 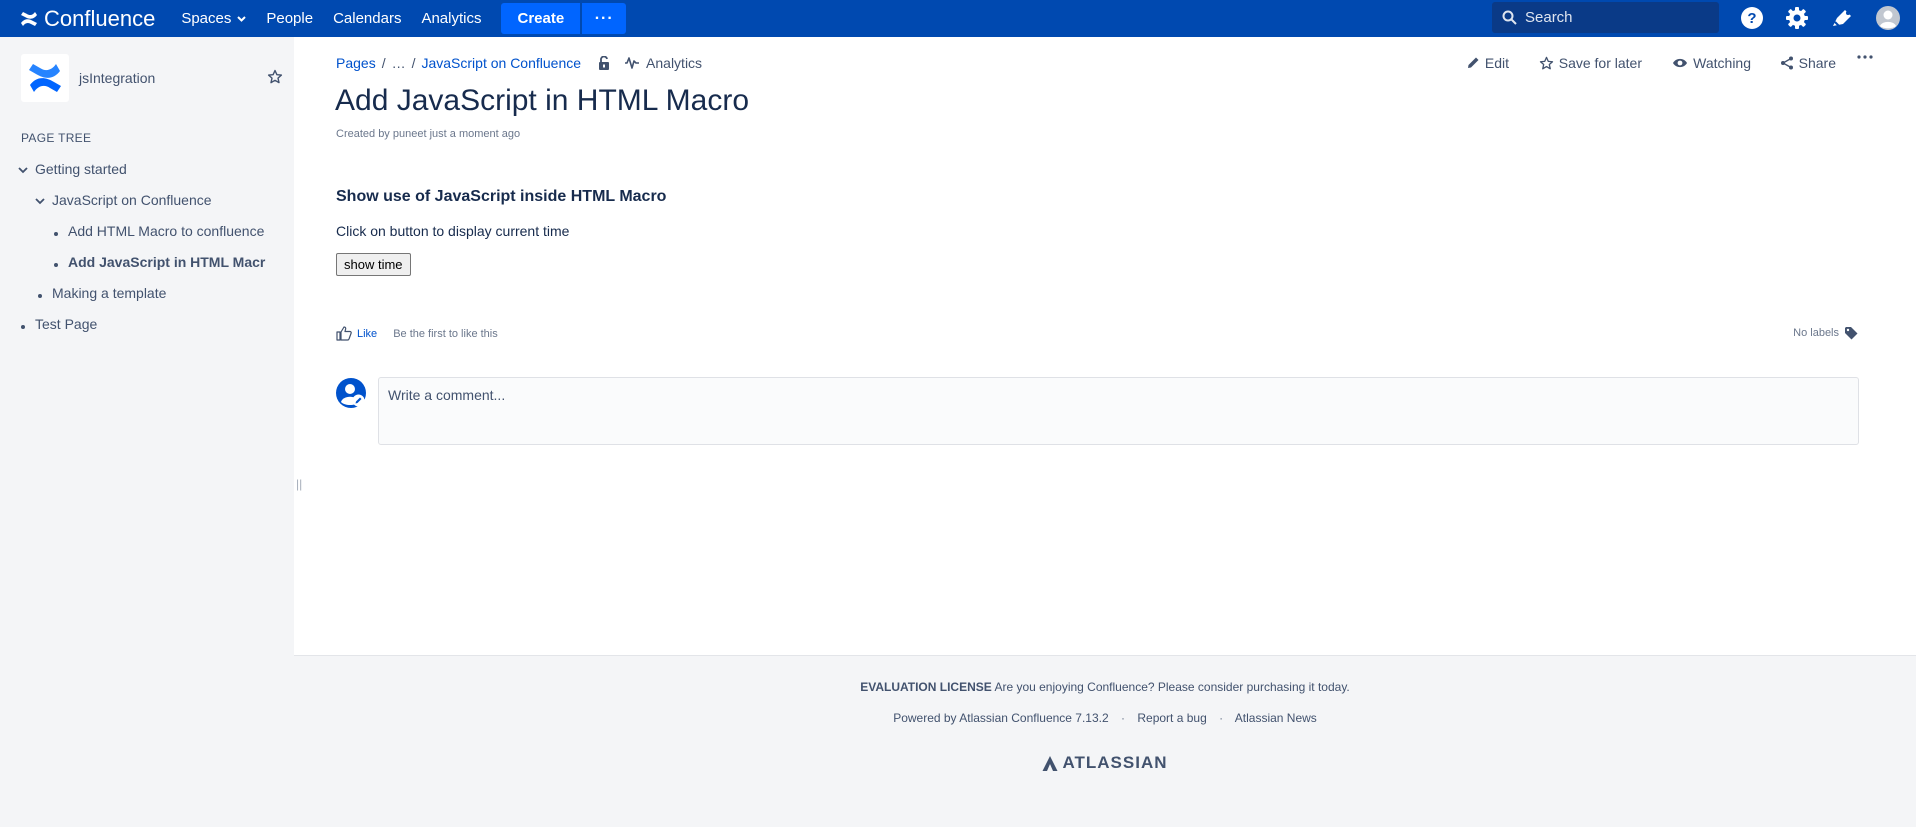 I want to click on help-icon: ?, so click(x=1752, y=18).